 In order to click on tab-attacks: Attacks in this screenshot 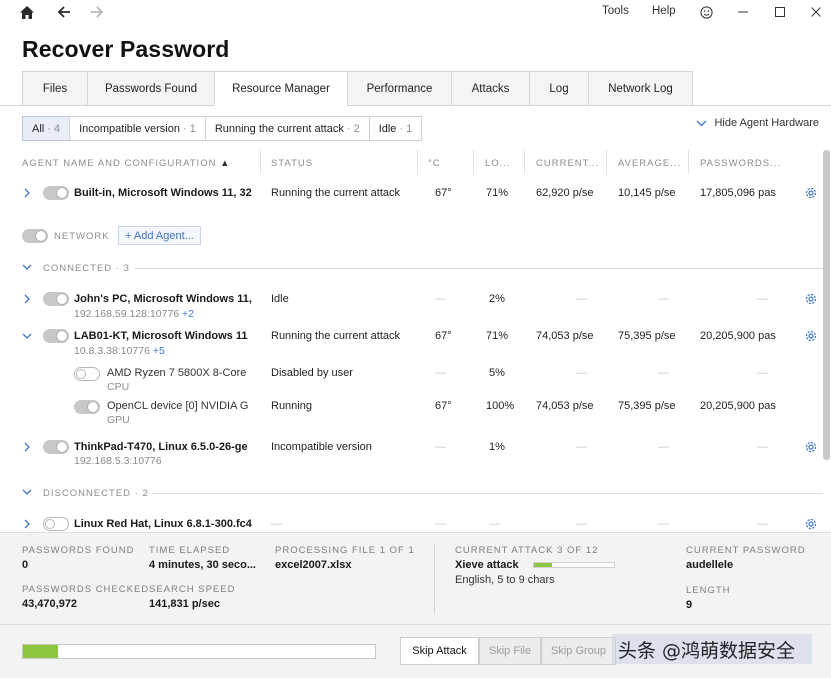, I will do `click(490, 88)`.